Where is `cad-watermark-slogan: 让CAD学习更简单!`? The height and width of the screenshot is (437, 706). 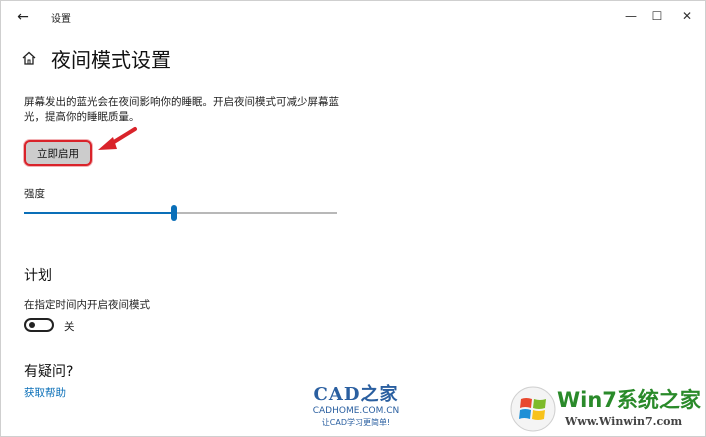 cad-watermark-slogan: 让CAD学习更简单! is located at coordinates (356, 422).